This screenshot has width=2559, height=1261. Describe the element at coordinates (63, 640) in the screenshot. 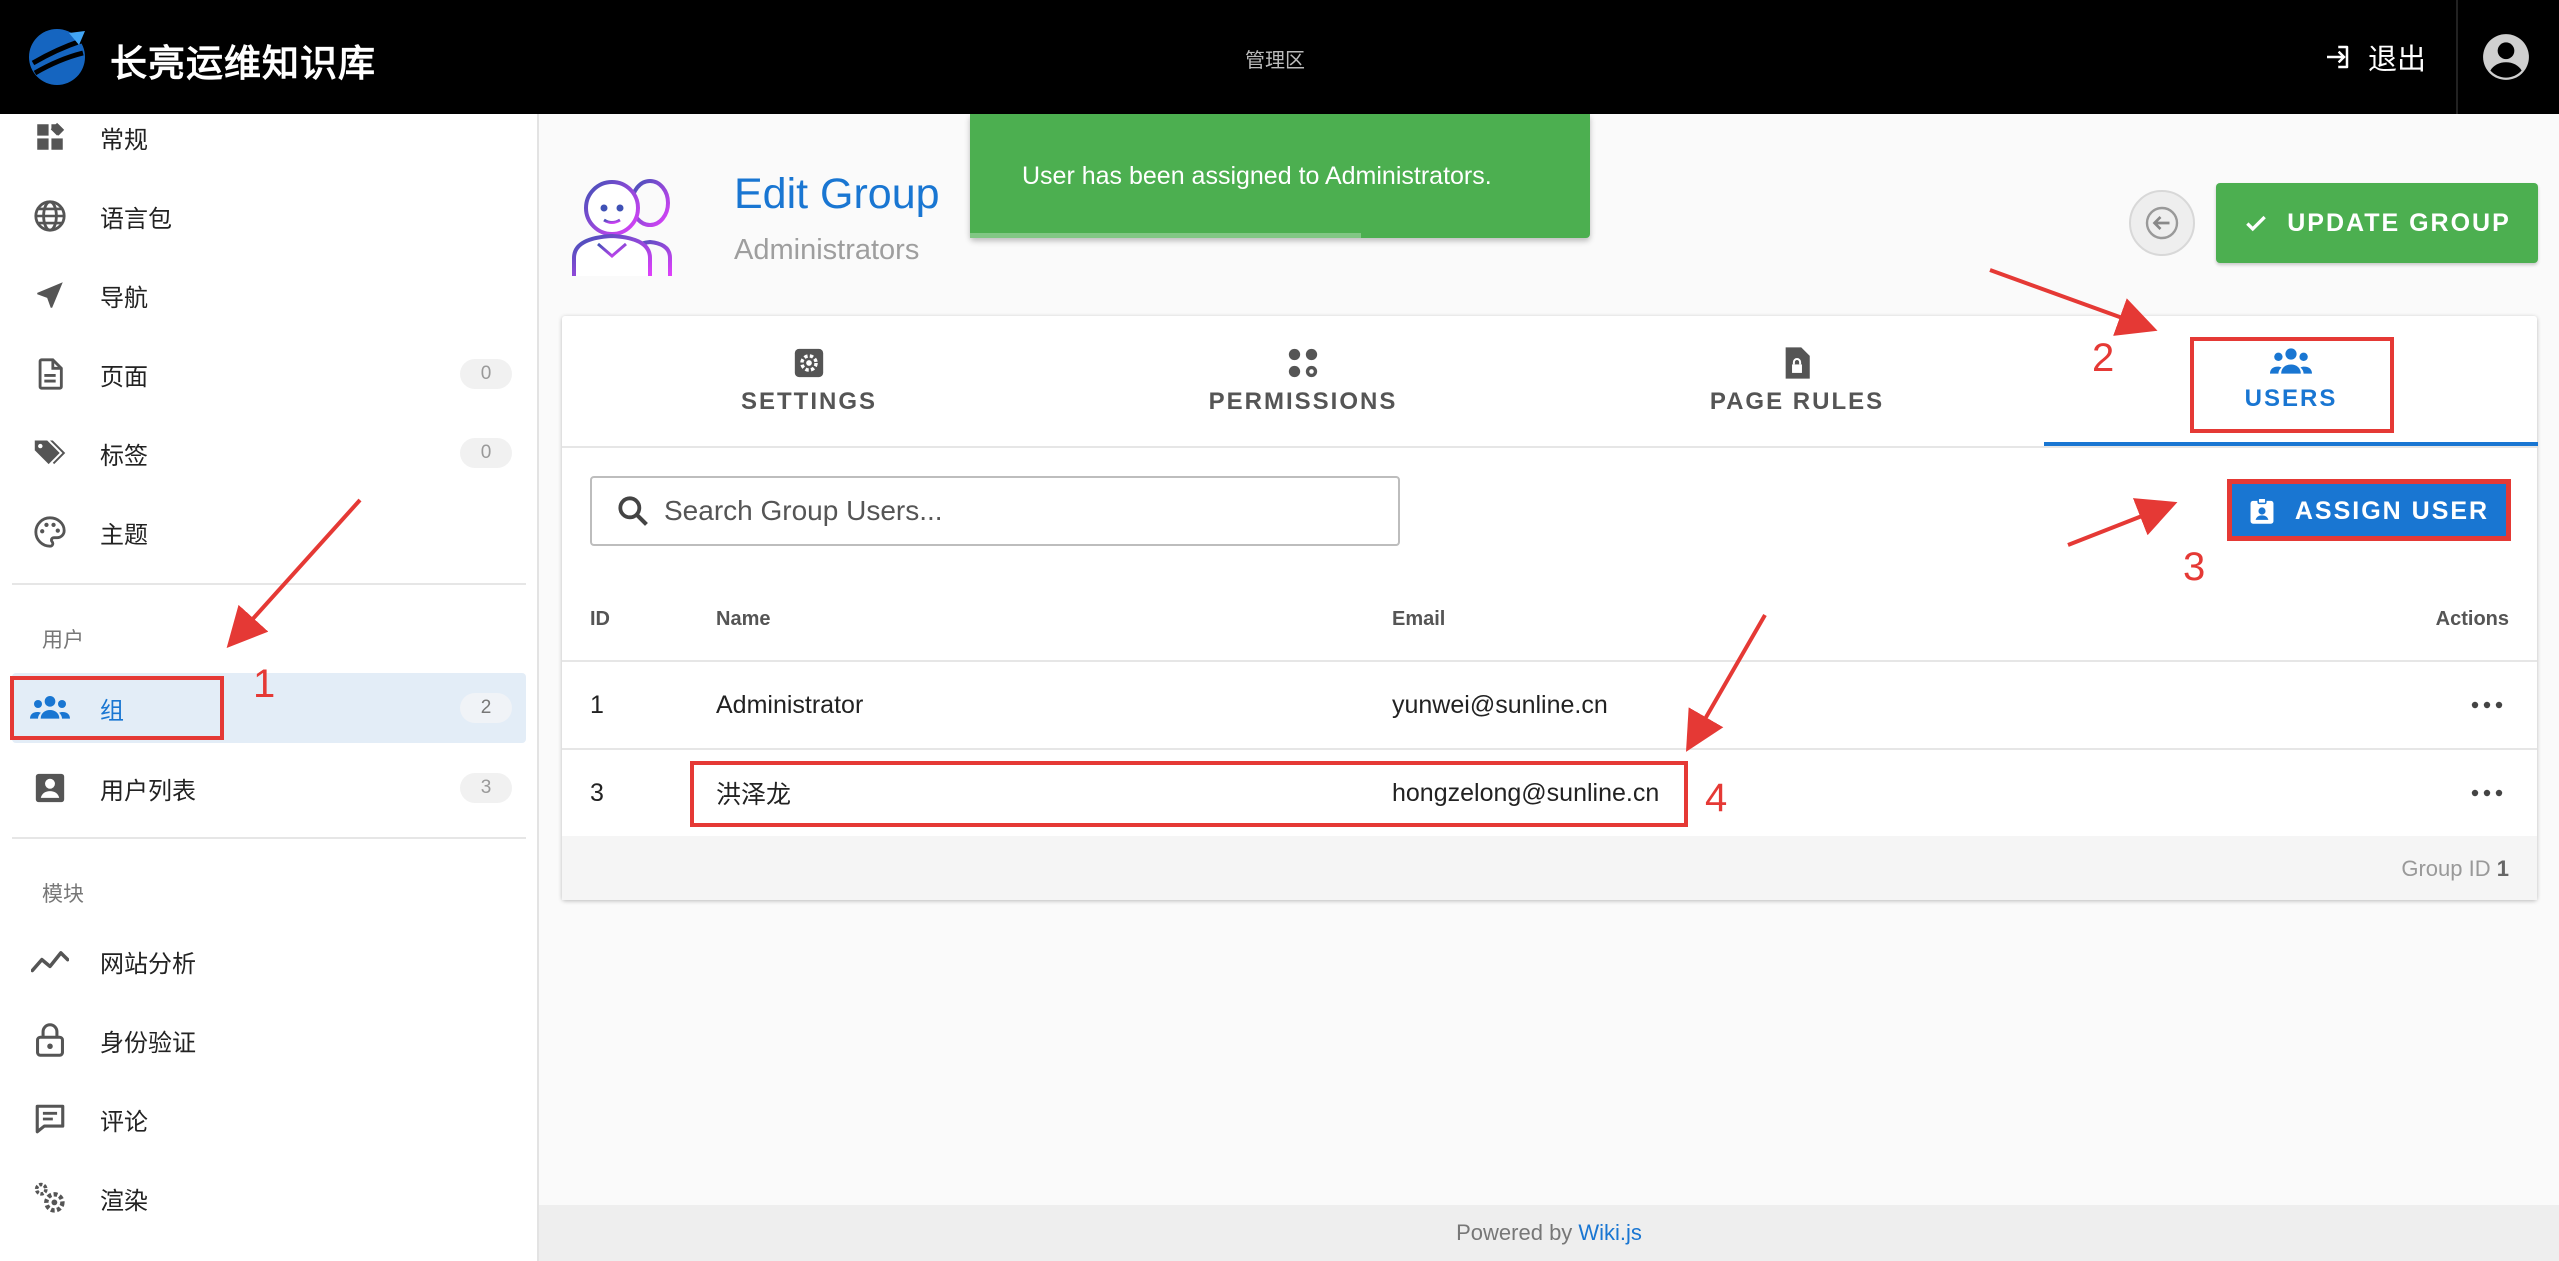

I see `section-heading-users: 用户` at that location.